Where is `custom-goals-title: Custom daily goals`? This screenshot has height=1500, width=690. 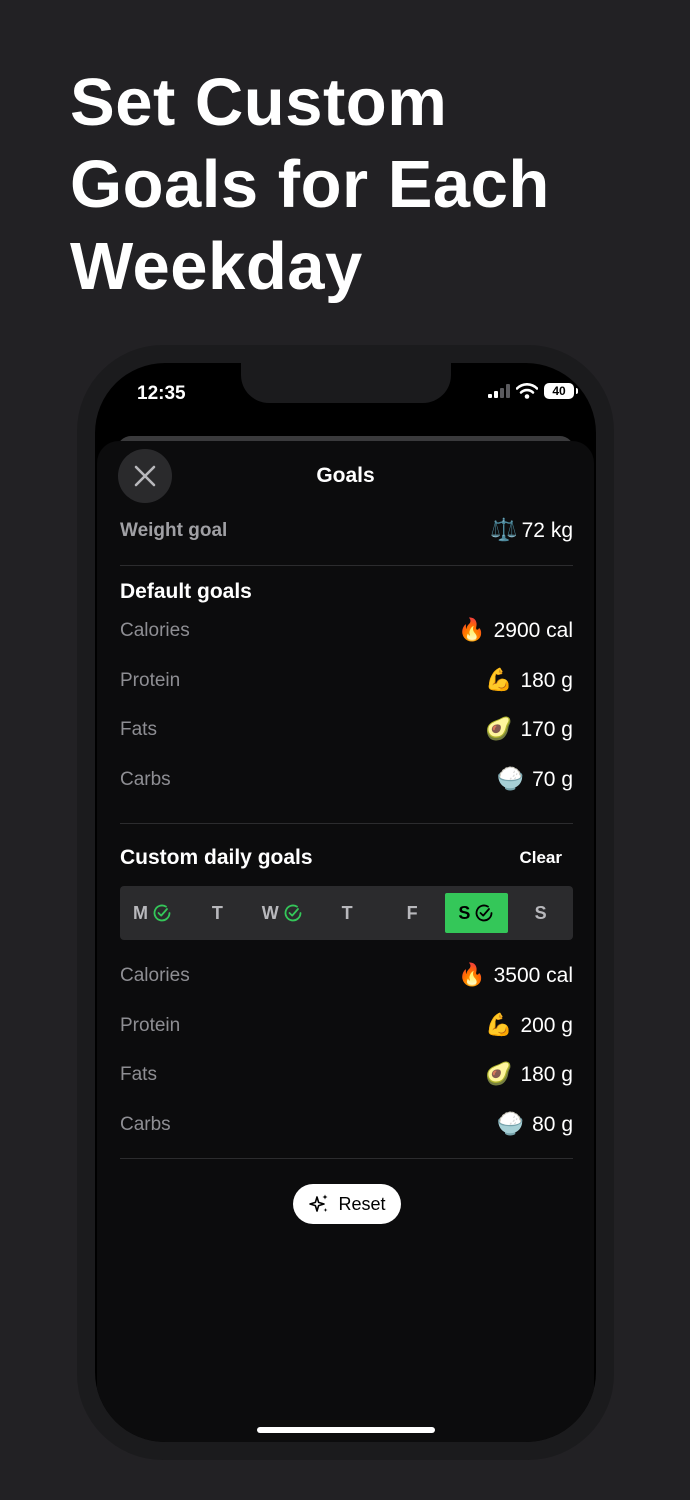 custom-goals-title: Custom daily goals is located at coordinates (216, 857).